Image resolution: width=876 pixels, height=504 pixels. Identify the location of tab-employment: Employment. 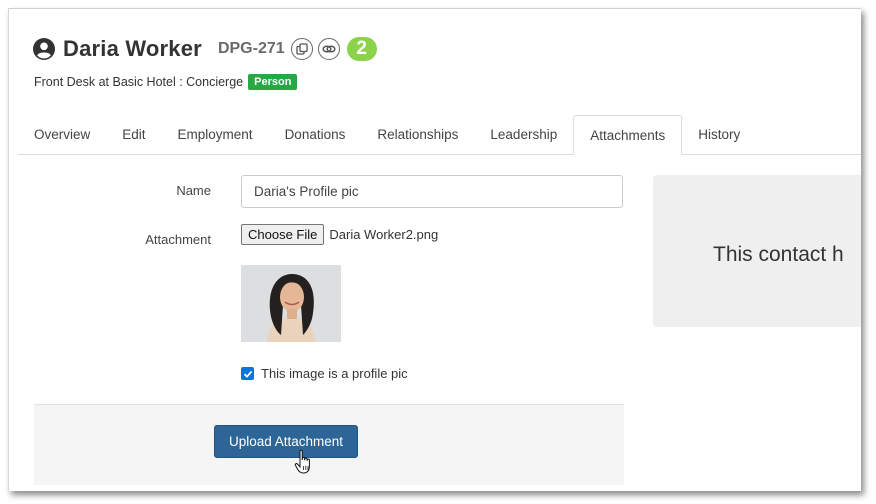
(215, 134).